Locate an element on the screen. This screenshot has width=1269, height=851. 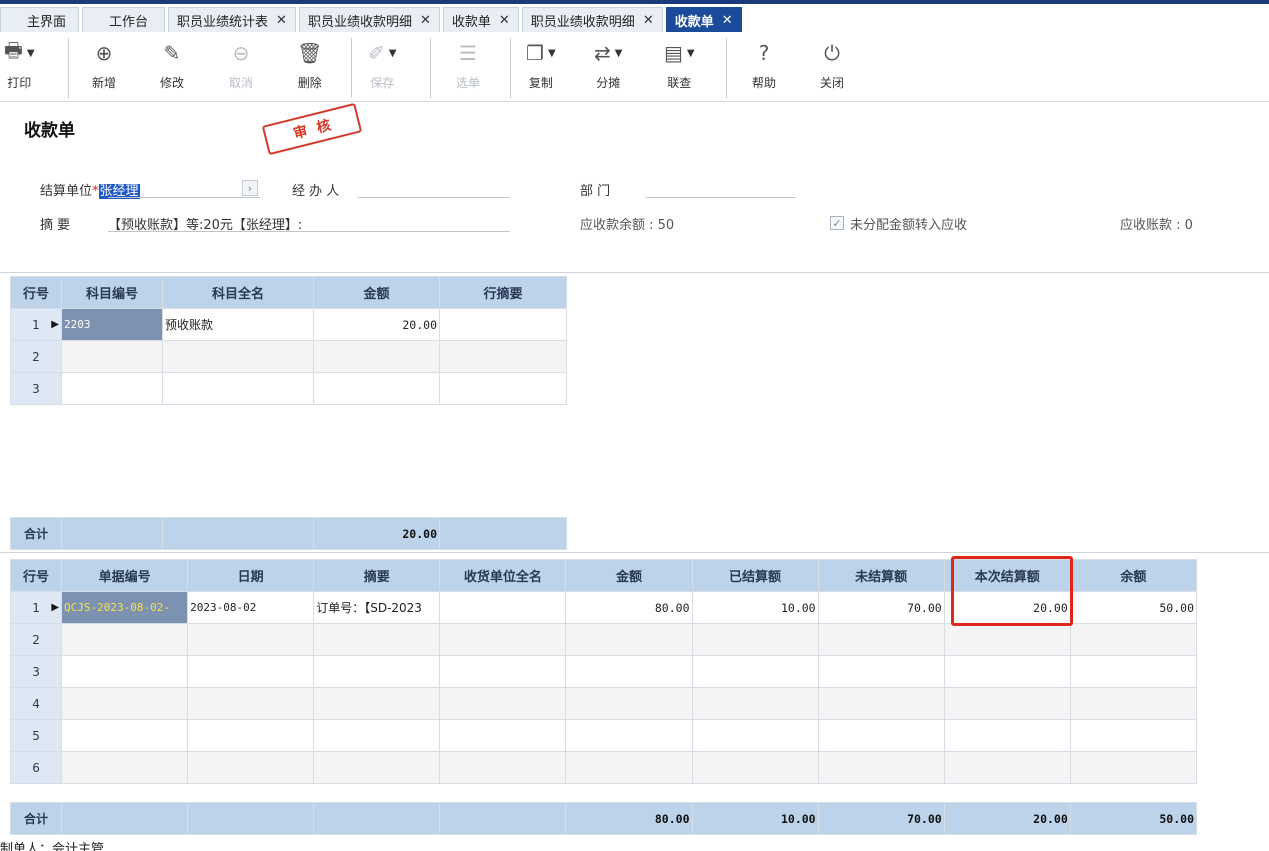
col-header: 摘要 is located at coordinates (377, 575).